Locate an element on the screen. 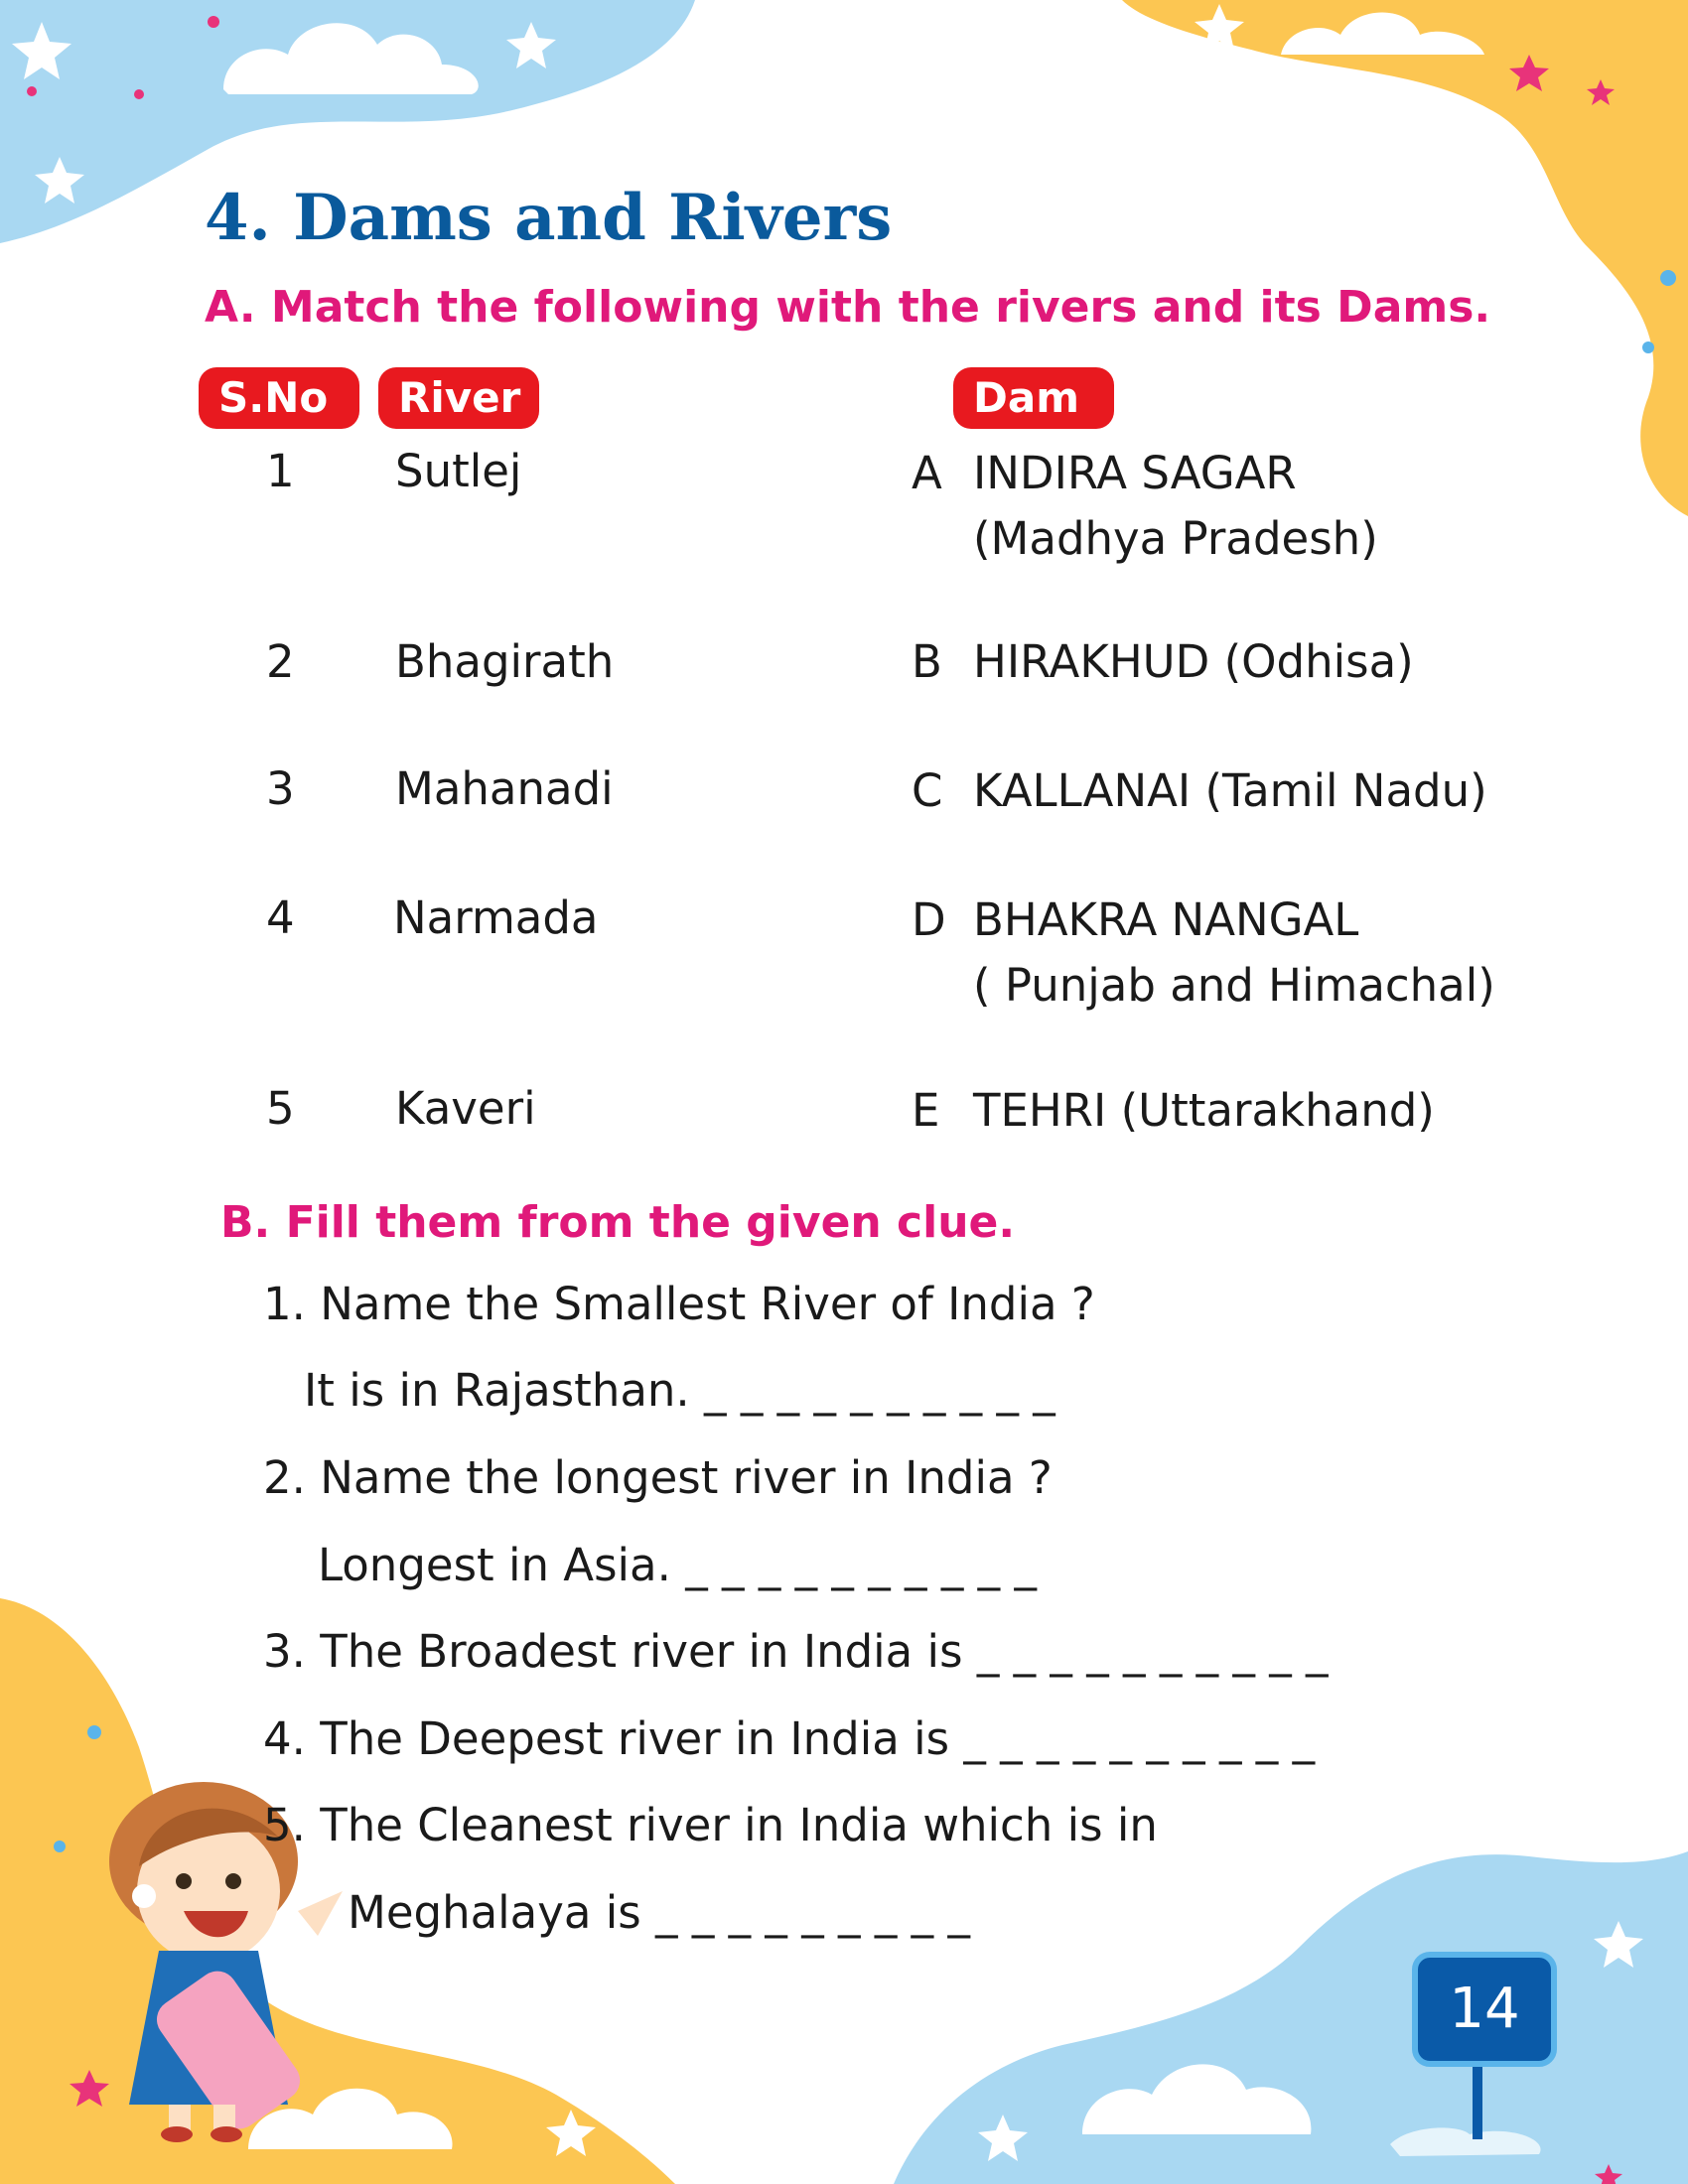 The height and width of the screenshot is (2184, 1688). page-number-sign: 14 is located at coordinates (1484, 2009).